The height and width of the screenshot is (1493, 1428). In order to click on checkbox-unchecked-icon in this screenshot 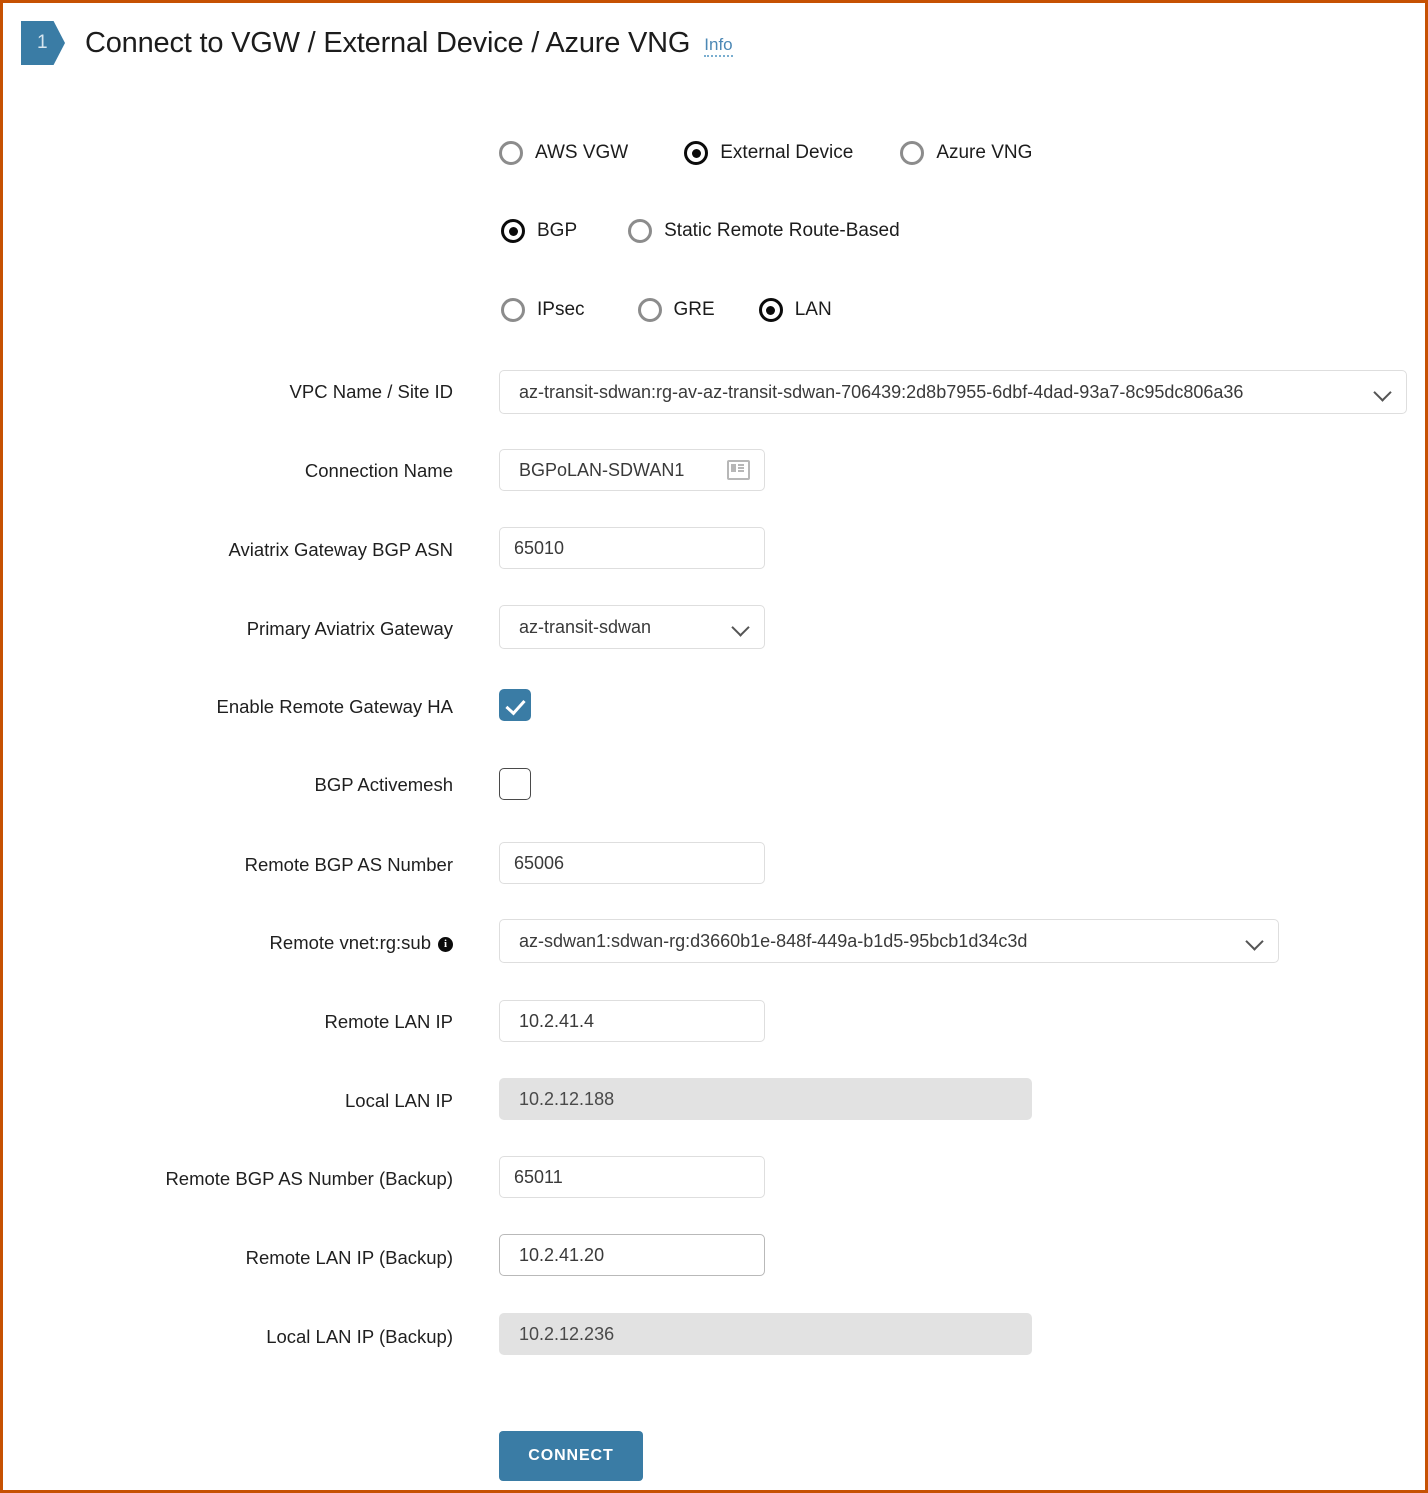, I will do `click(515, 784)`.